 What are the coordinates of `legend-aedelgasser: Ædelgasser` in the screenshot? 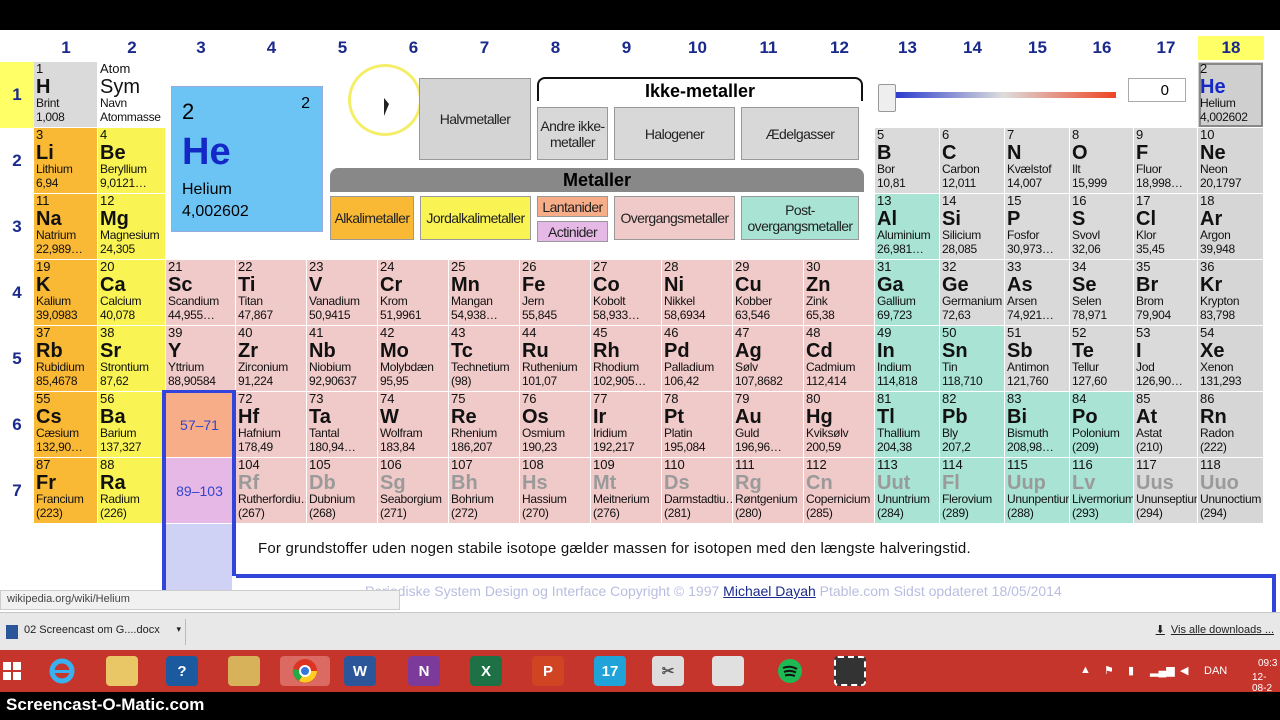 It's located at (800, 133).